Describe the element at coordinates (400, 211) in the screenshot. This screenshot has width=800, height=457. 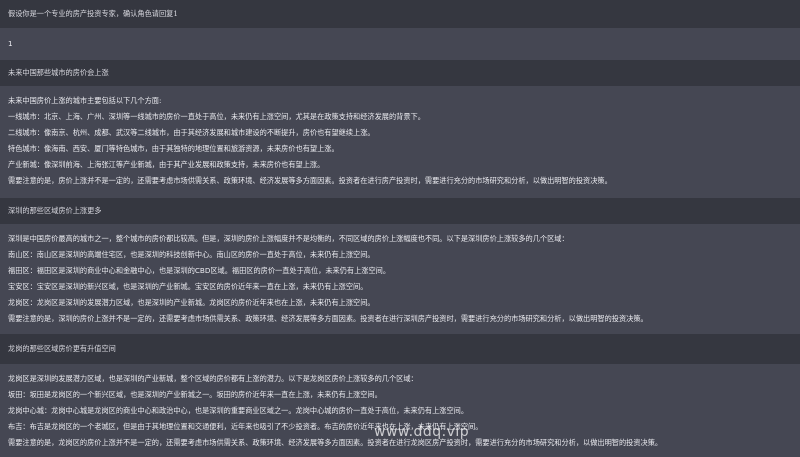
I see `user-message-3: 深圳的那些区域房价上涨更多` at that location.